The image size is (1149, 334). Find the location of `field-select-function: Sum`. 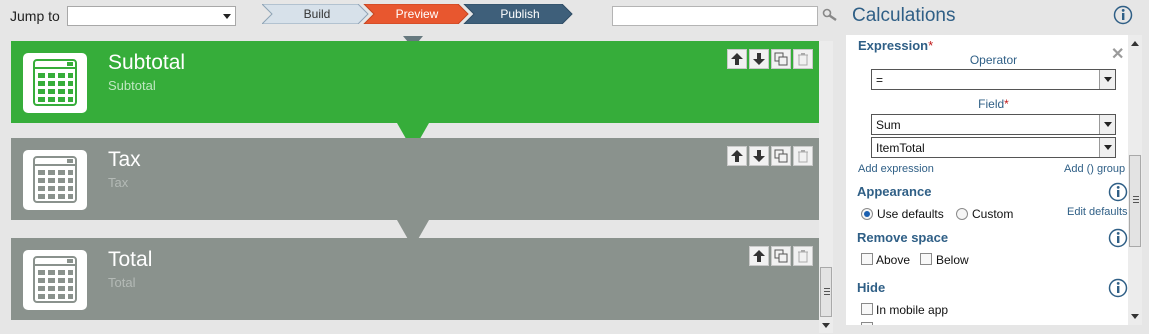

field-select-function: Sum is located at coordinates (993, 124).